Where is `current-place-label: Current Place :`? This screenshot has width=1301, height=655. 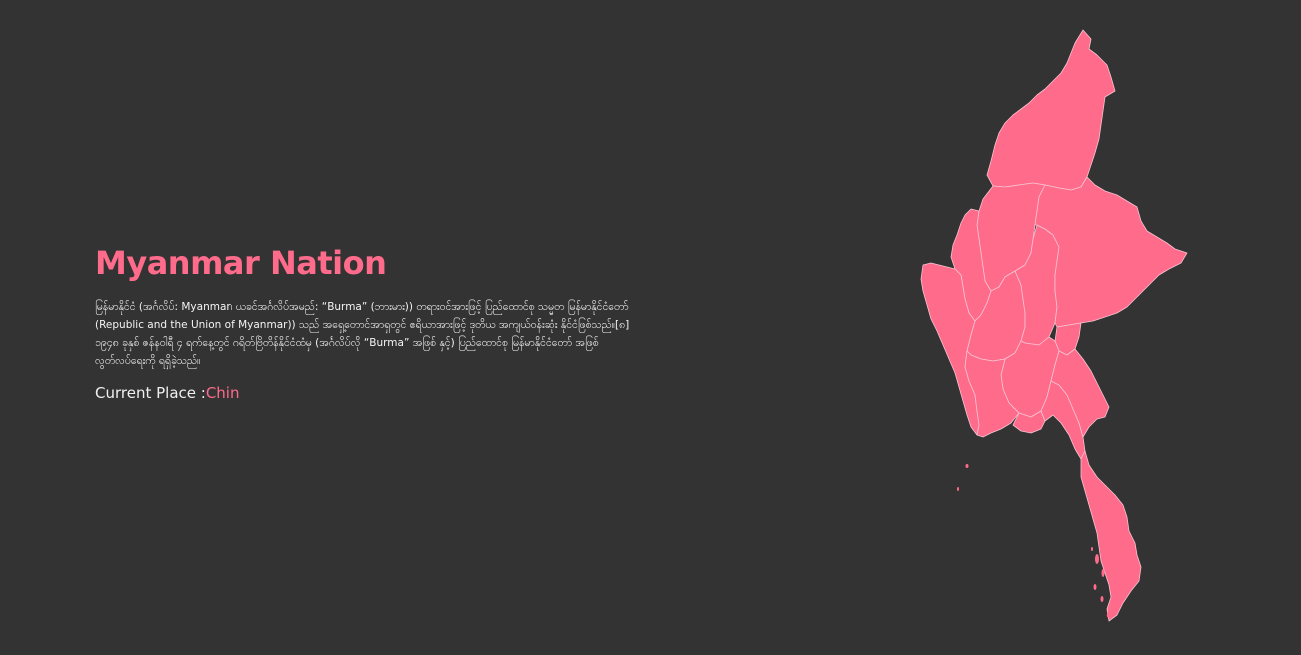 current-place-label: Current Place : is located at coordinates (150, 393).